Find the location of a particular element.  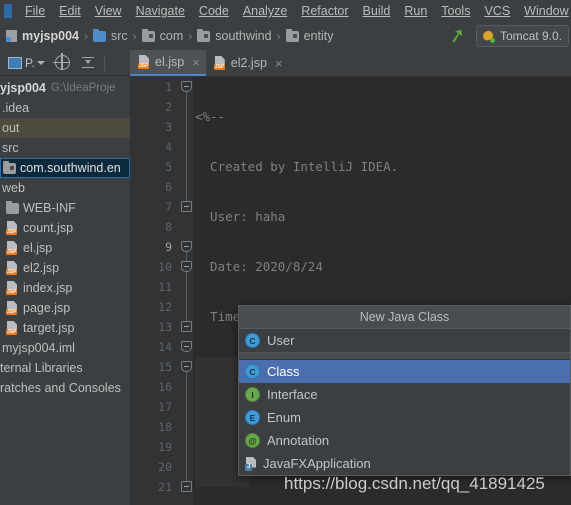

code-folding-strip is located at coordinates (186, 291).